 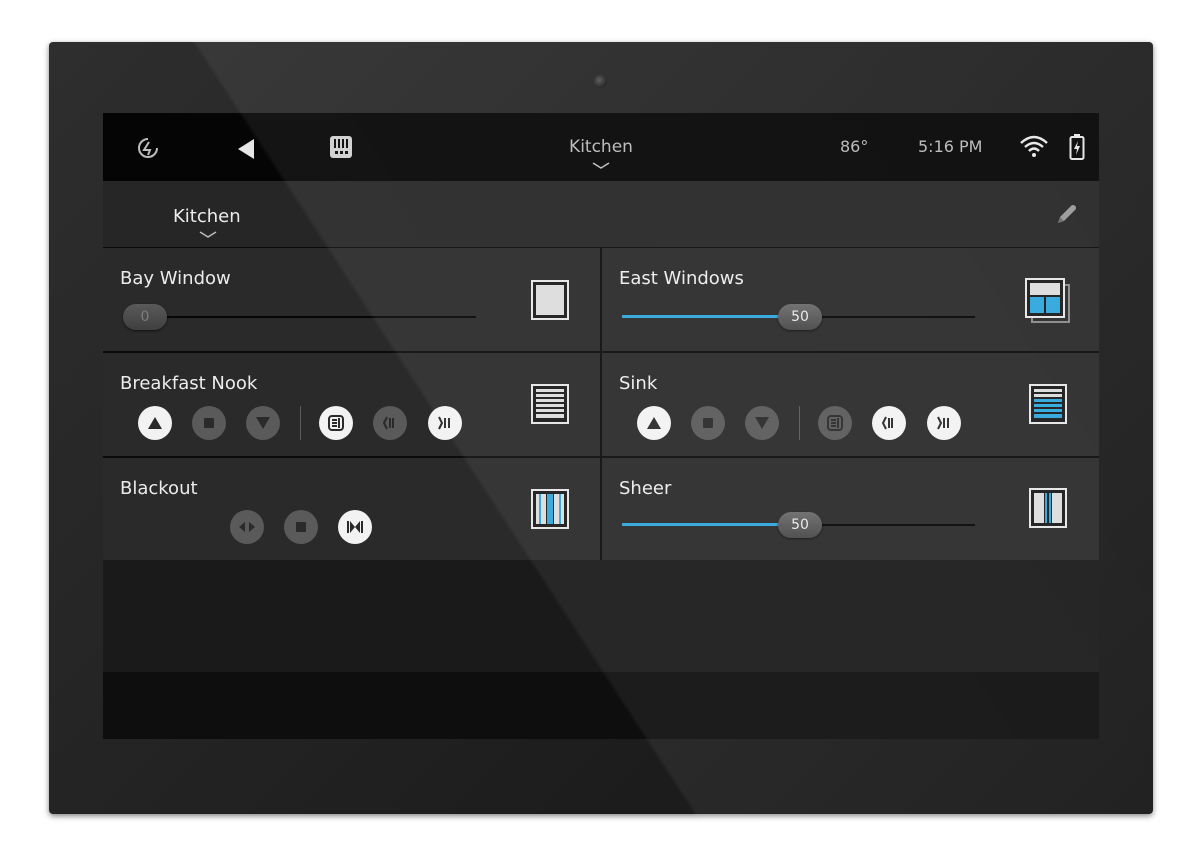 What do you see at coordinates (159, 488) in the screenshot?
I see `tile-label: Blackout` at bounding box center [159, 488].